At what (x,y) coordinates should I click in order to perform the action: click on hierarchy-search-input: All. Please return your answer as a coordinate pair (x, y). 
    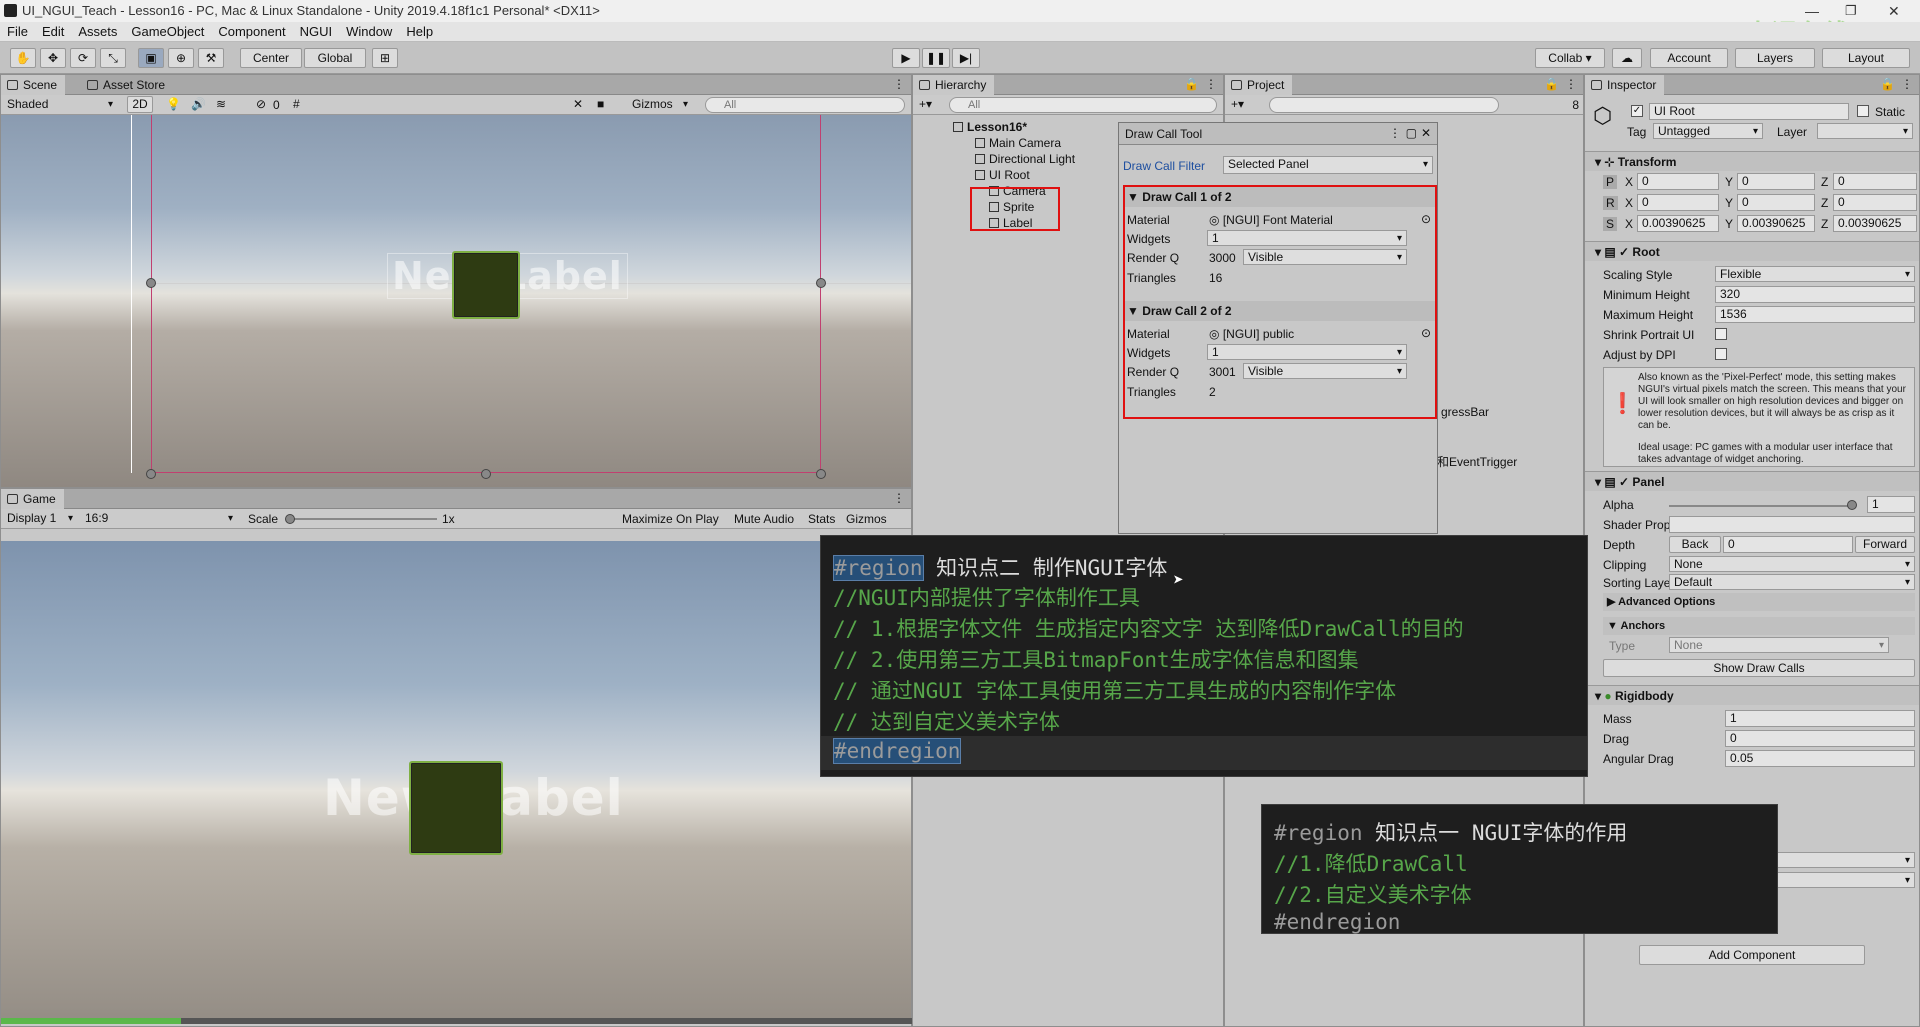
    Looking at the image, I should click on (1083, 105).